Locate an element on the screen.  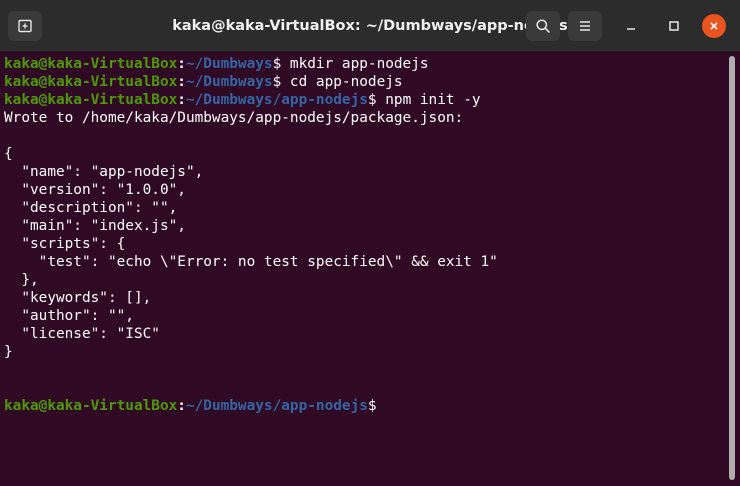
command-text: mkdir app-nodejs is located at coordinates (355, 64).